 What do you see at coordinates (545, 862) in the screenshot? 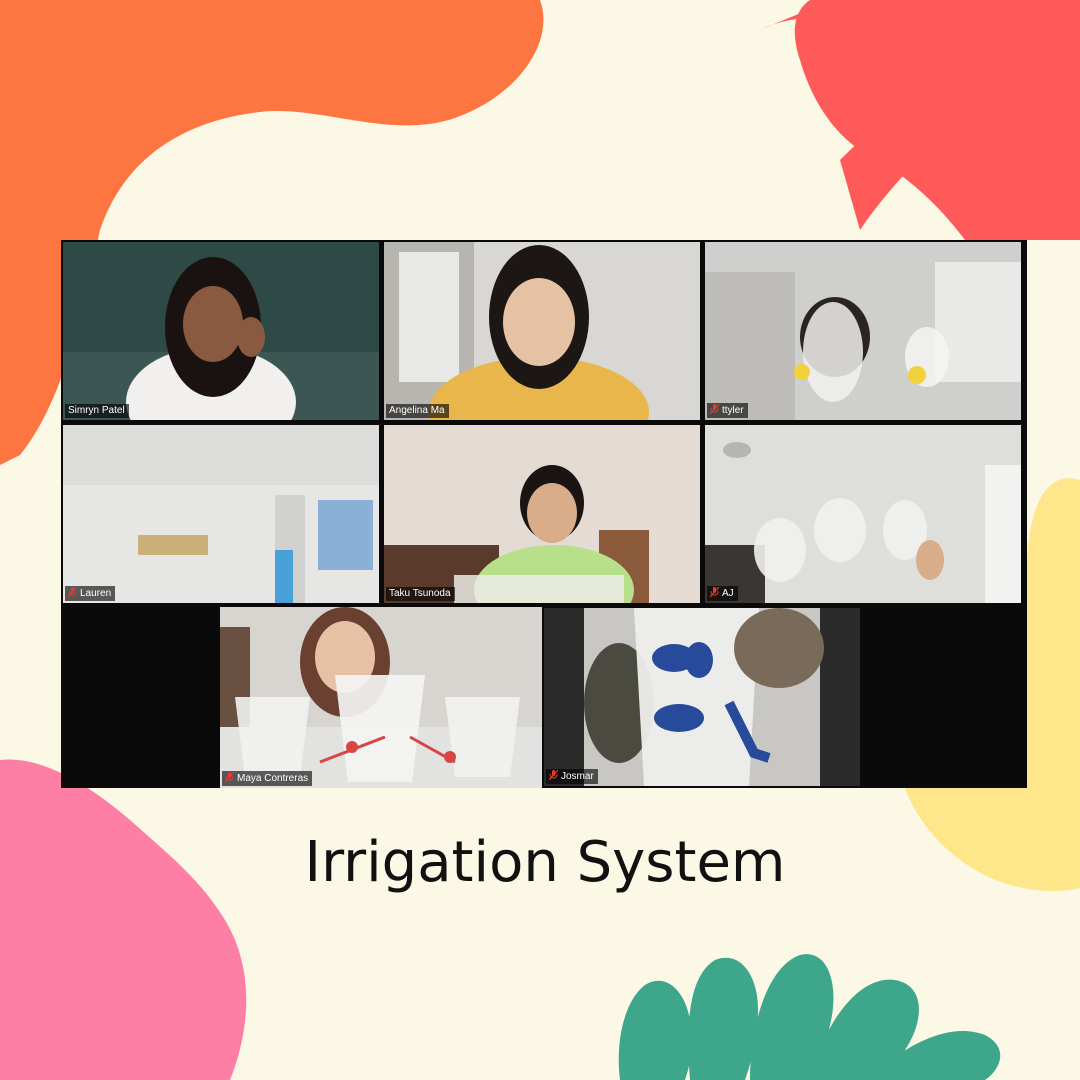
I see `page-title: Irrigation System` at bounding box center [545, 862].